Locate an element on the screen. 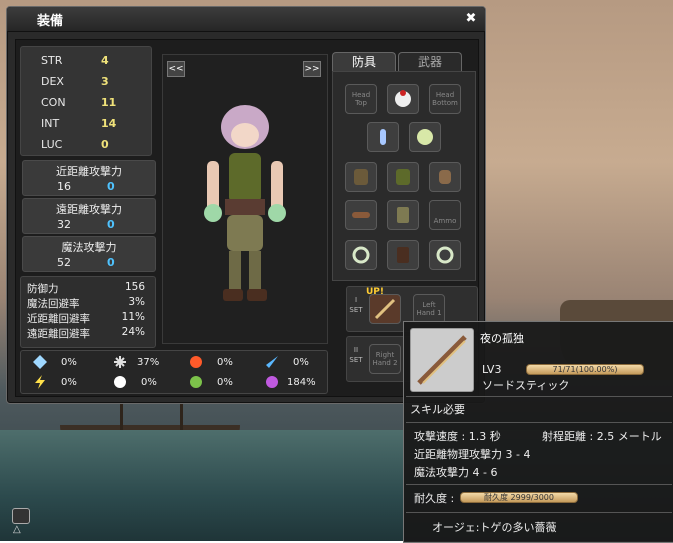 This screenshot has width=673, height=543. defense-label: 遠距離回避率 is located at coordinates (58, 334).